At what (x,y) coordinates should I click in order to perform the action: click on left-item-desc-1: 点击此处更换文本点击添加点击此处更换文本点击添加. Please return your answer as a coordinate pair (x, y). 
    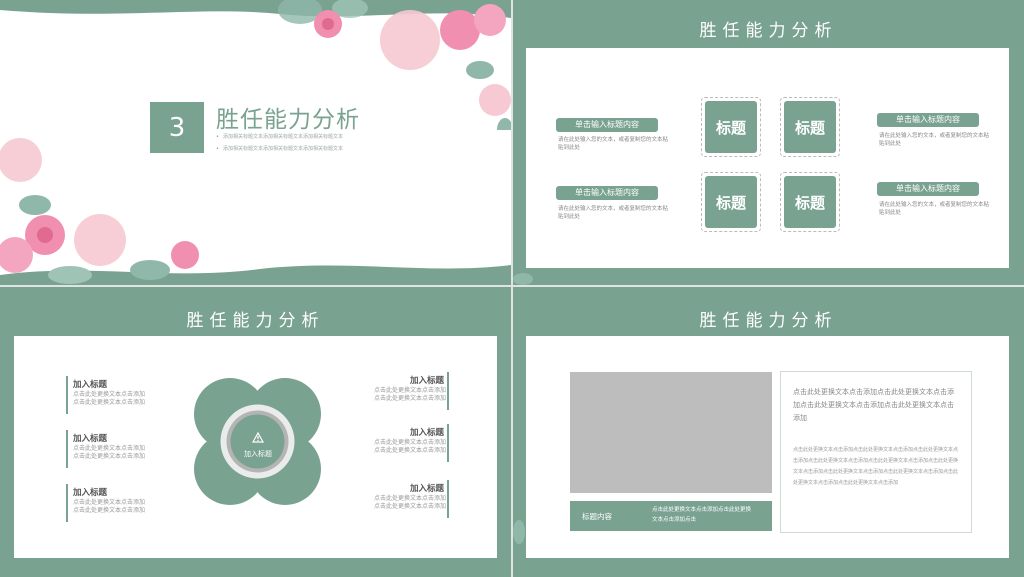
    Looking at the image, I should click on (109, 398).